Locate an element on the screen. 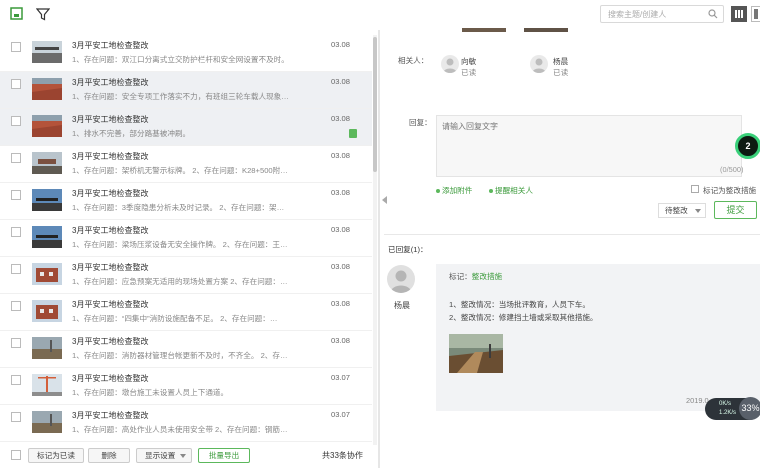 The image size is (760, 468). batch-export-button: 批量导出 is located at coordinates (224, 455).